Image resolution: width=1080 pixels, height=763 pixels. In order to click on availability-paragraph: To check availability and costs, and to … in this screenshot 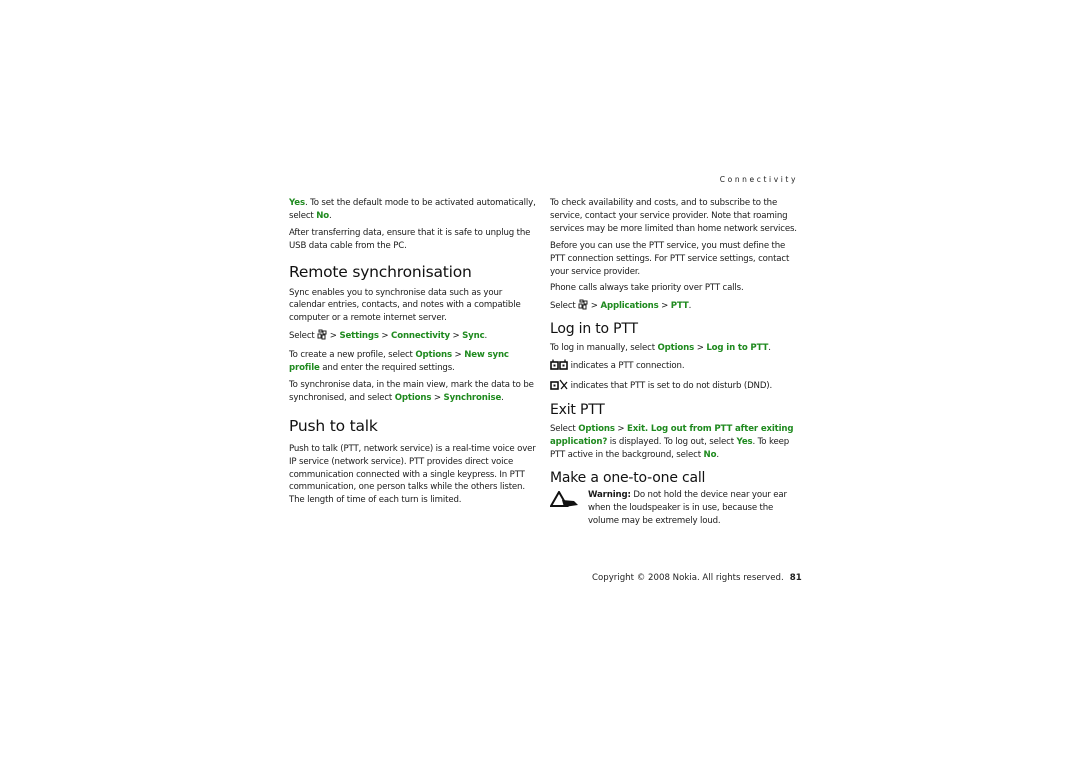, I will do `click(673, 216)`.